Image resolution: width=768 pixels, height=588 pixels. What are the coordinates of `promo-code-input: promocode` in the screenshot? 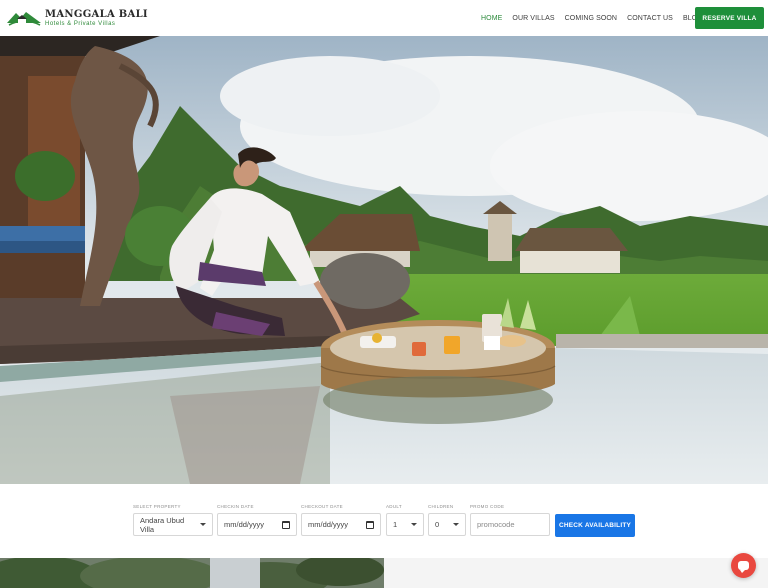 It's located at (510, 524).